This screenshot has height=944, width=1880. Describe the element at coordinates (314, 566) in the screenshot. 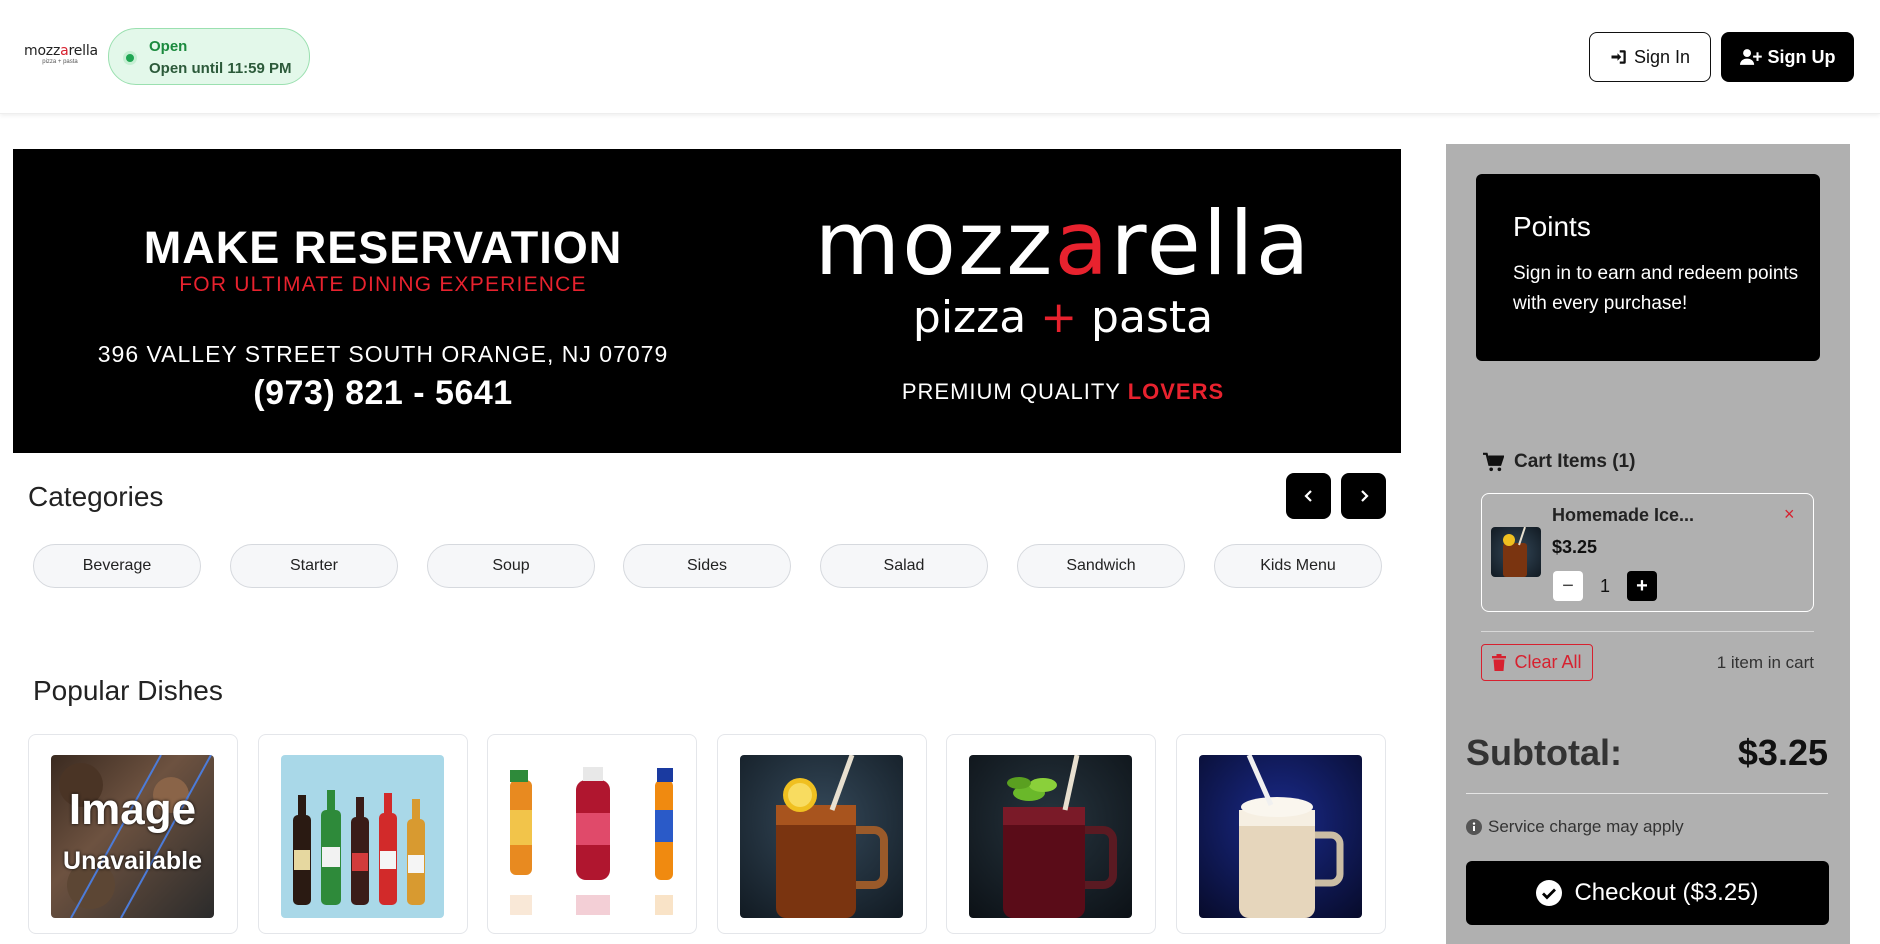

I see `category-chip: Starter` at that location.